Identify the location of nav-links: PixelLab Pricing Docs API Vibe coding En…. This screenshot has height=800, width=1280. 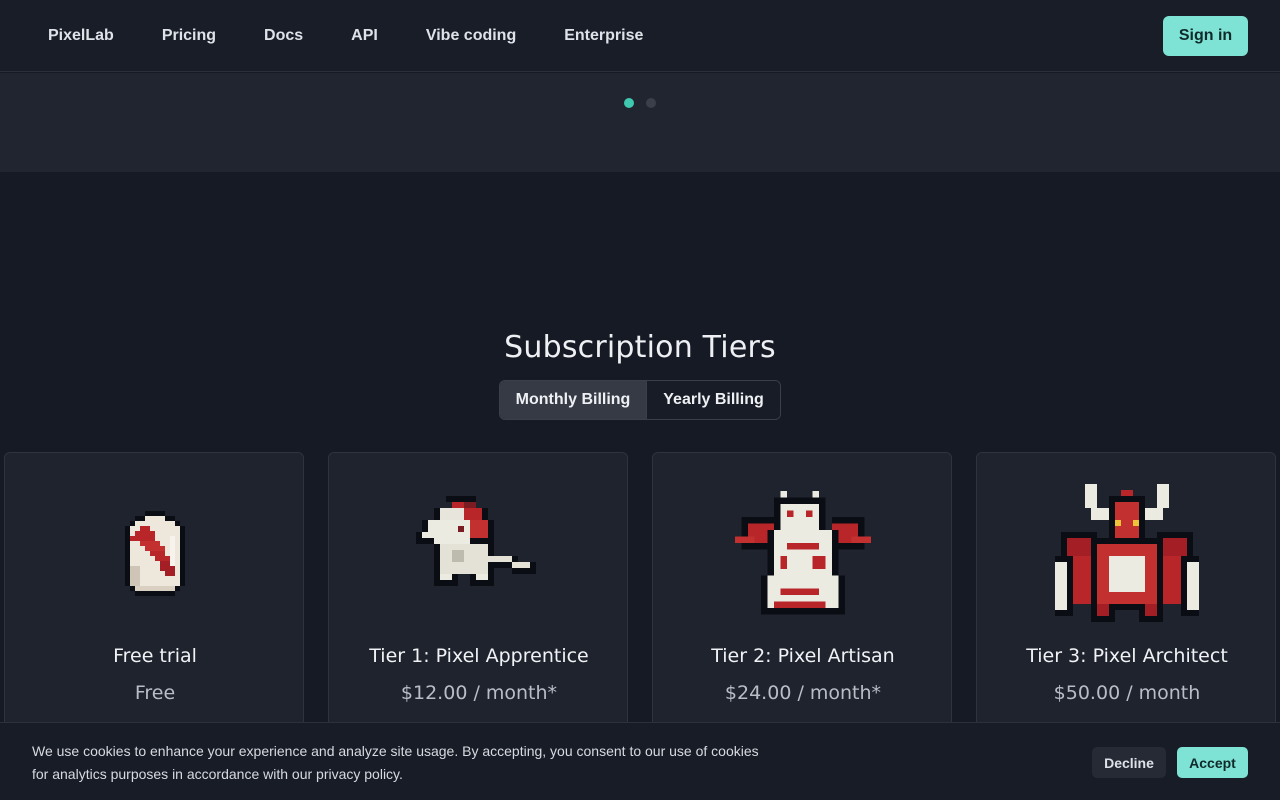
(369, 36).